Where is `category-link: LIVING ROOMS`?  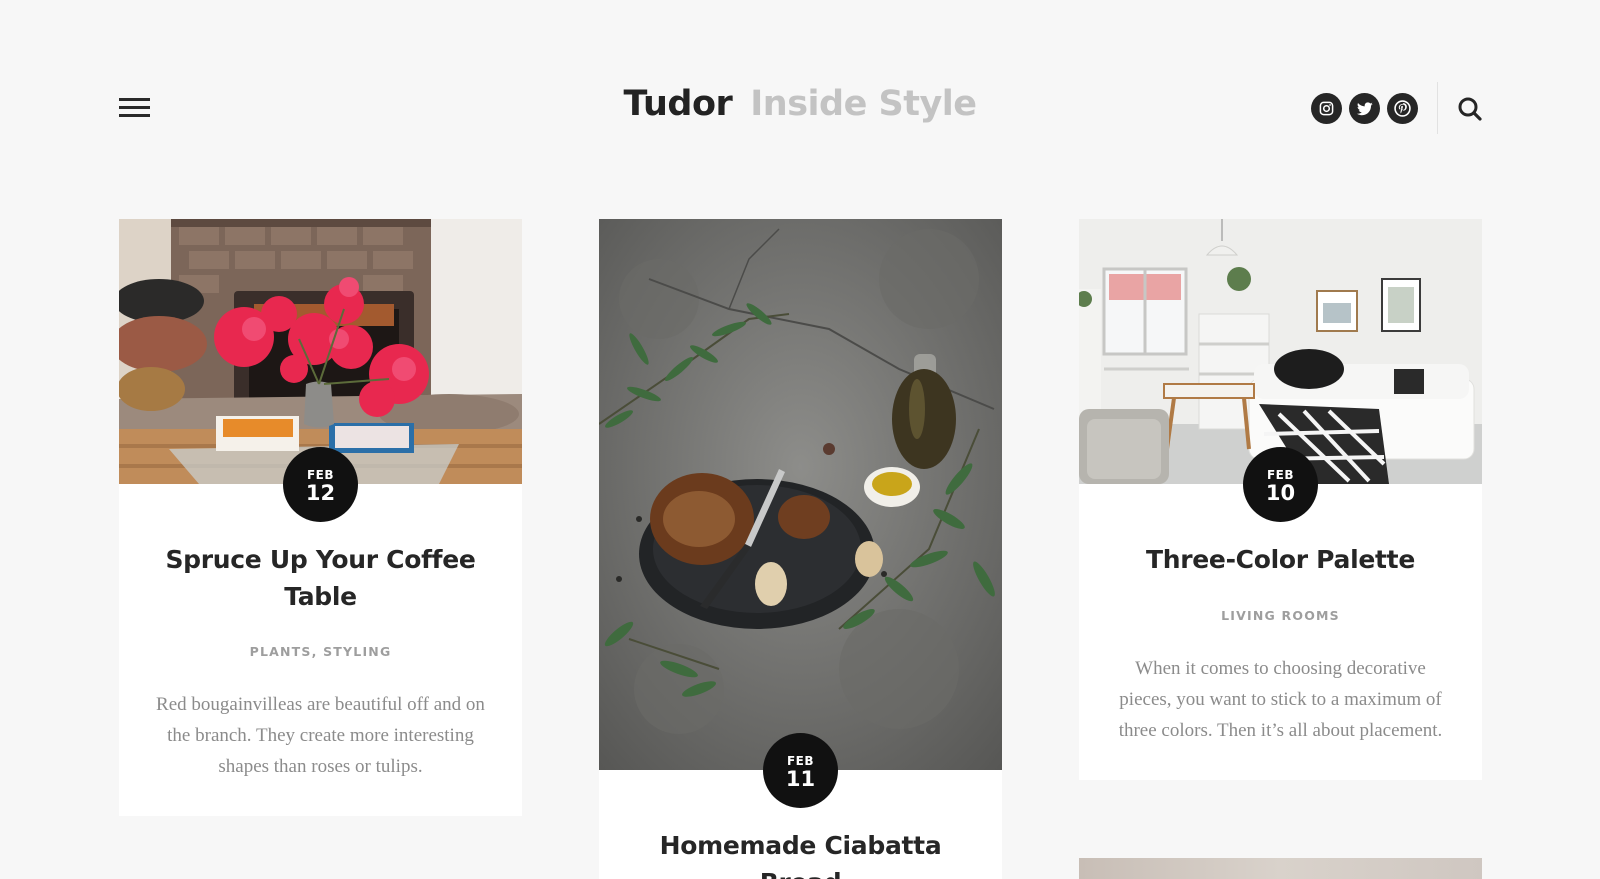
category-link: LIVING ROOMS is located at coordinates (1280, 615).